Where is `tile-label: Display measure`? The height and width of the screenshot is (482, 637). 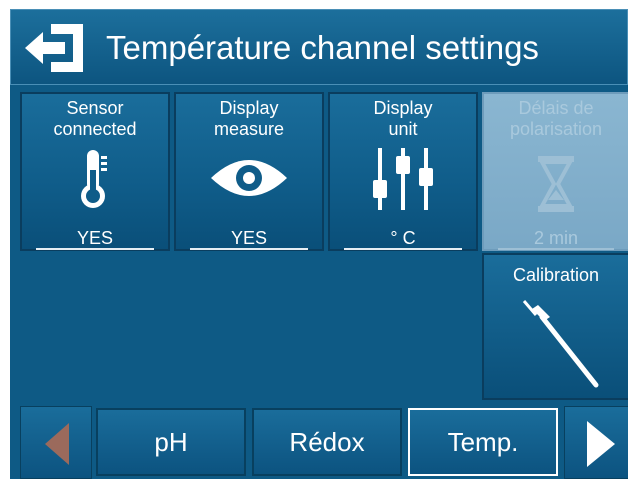 tile-label: Display measure is located at coordinates (249, 119).